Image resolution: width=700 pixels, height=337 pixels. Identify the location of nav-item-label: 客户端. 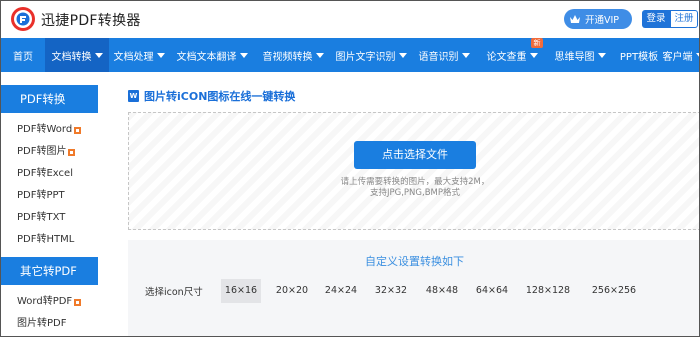
(677, 57).